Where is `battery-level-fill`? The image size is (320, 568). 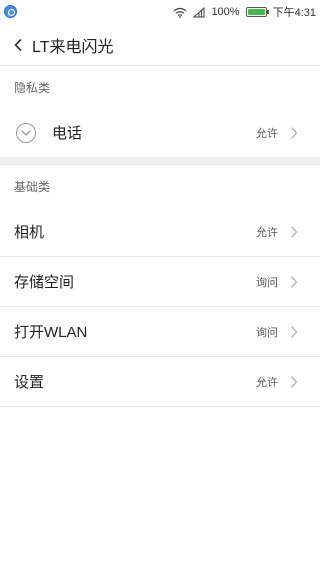 battery-level-fill is located at coordinates (256, 12).